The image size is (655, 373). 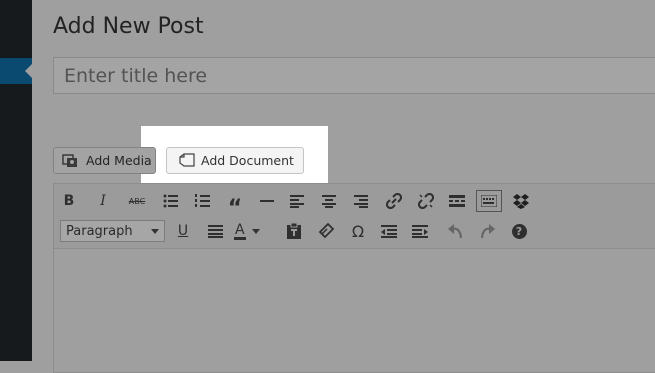 I want to click on align-right-icon, so click(x=361, y=201).